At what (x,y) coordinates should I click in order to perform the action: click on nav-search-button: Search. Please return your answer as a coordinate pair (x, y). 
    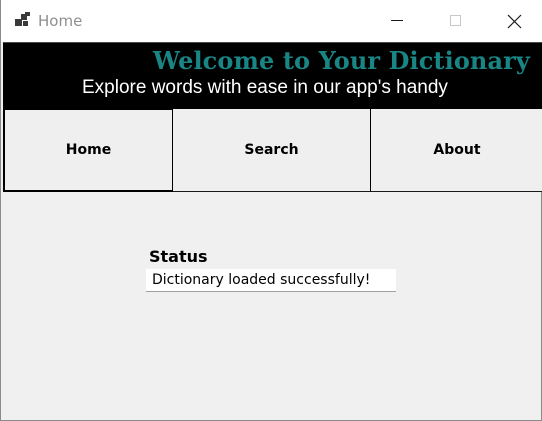
    Looking at the image, I should click on (271, 150).